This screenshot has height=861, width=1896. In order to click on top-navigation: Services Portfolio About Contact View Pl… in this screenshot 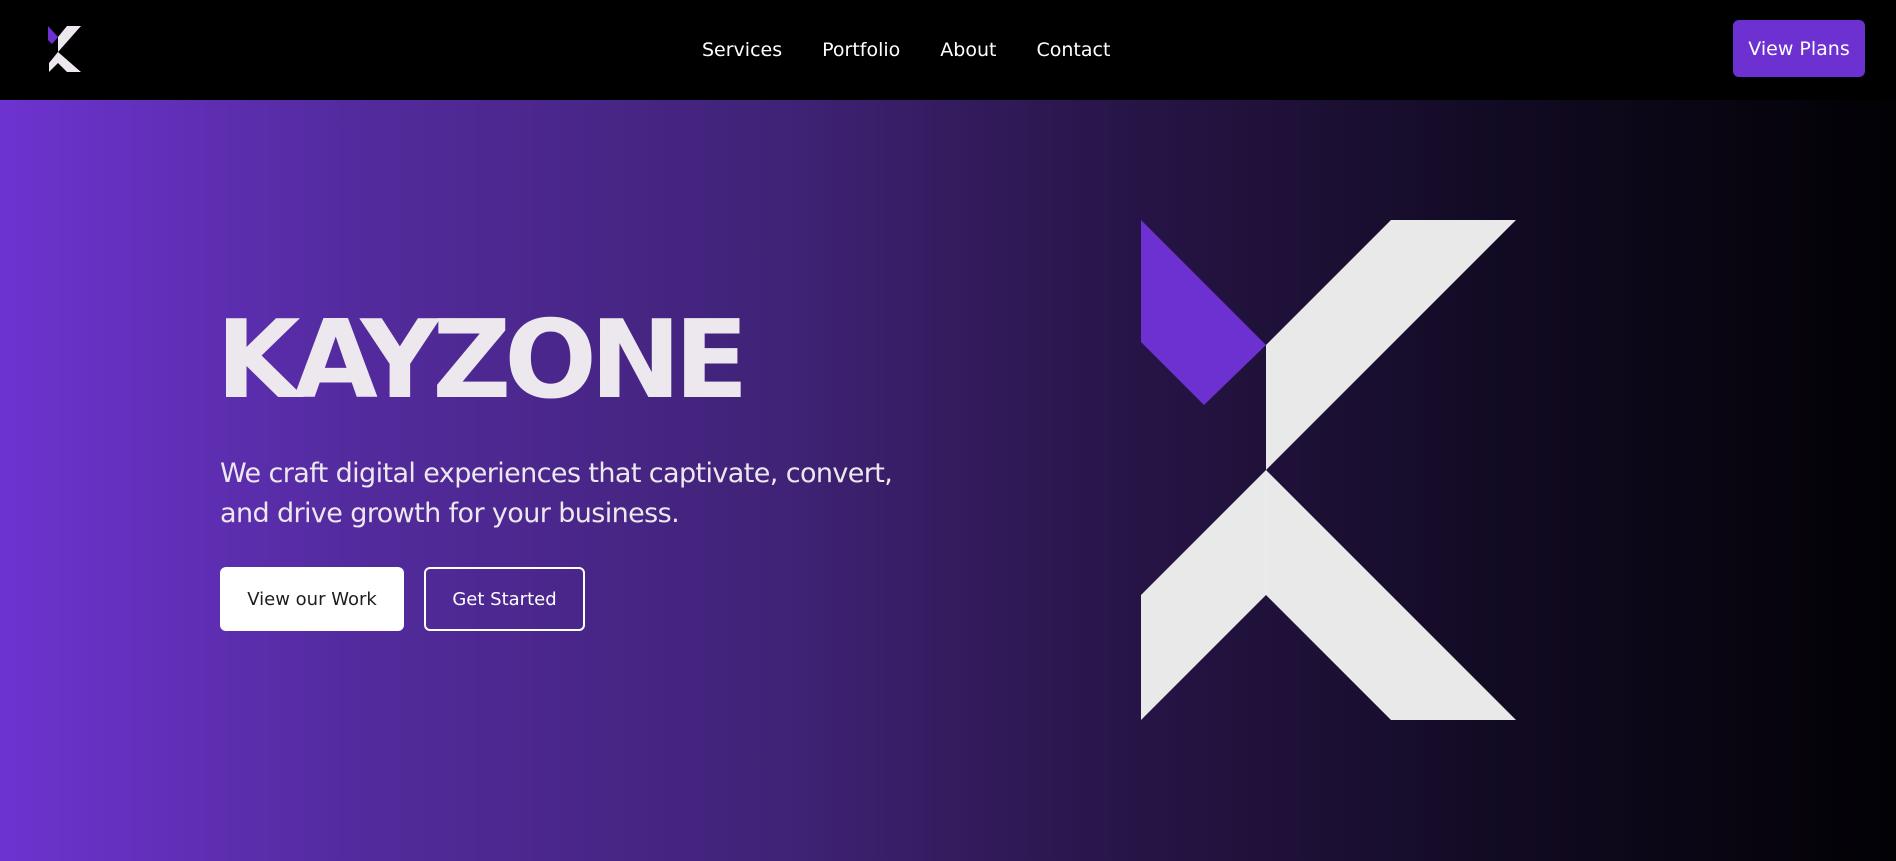, I will do `click(948, 50)`.